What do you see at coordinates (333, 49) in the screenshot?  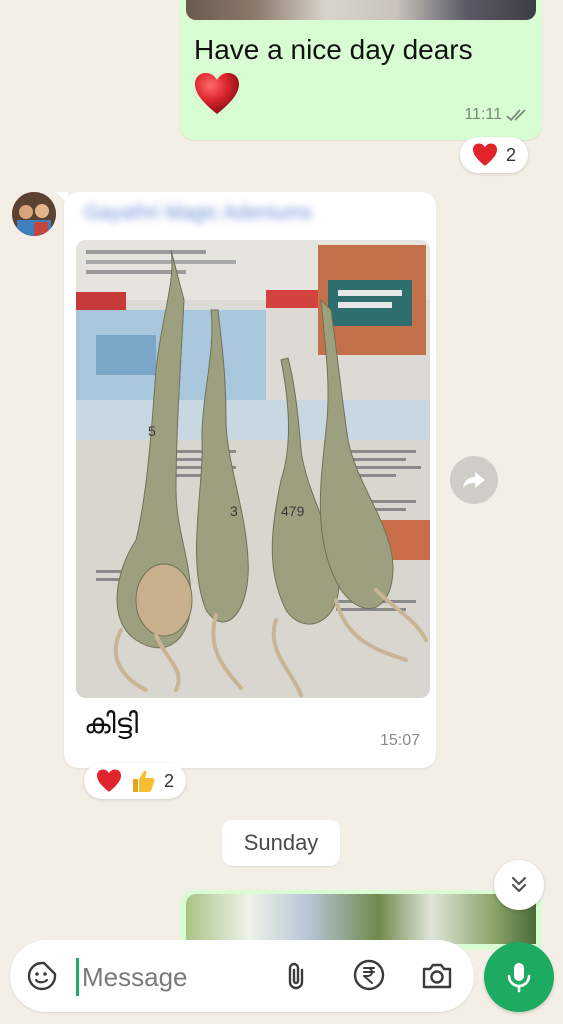 I see `outgoing-message-text: Have a nice day dears` at bounding box center [333, 49].